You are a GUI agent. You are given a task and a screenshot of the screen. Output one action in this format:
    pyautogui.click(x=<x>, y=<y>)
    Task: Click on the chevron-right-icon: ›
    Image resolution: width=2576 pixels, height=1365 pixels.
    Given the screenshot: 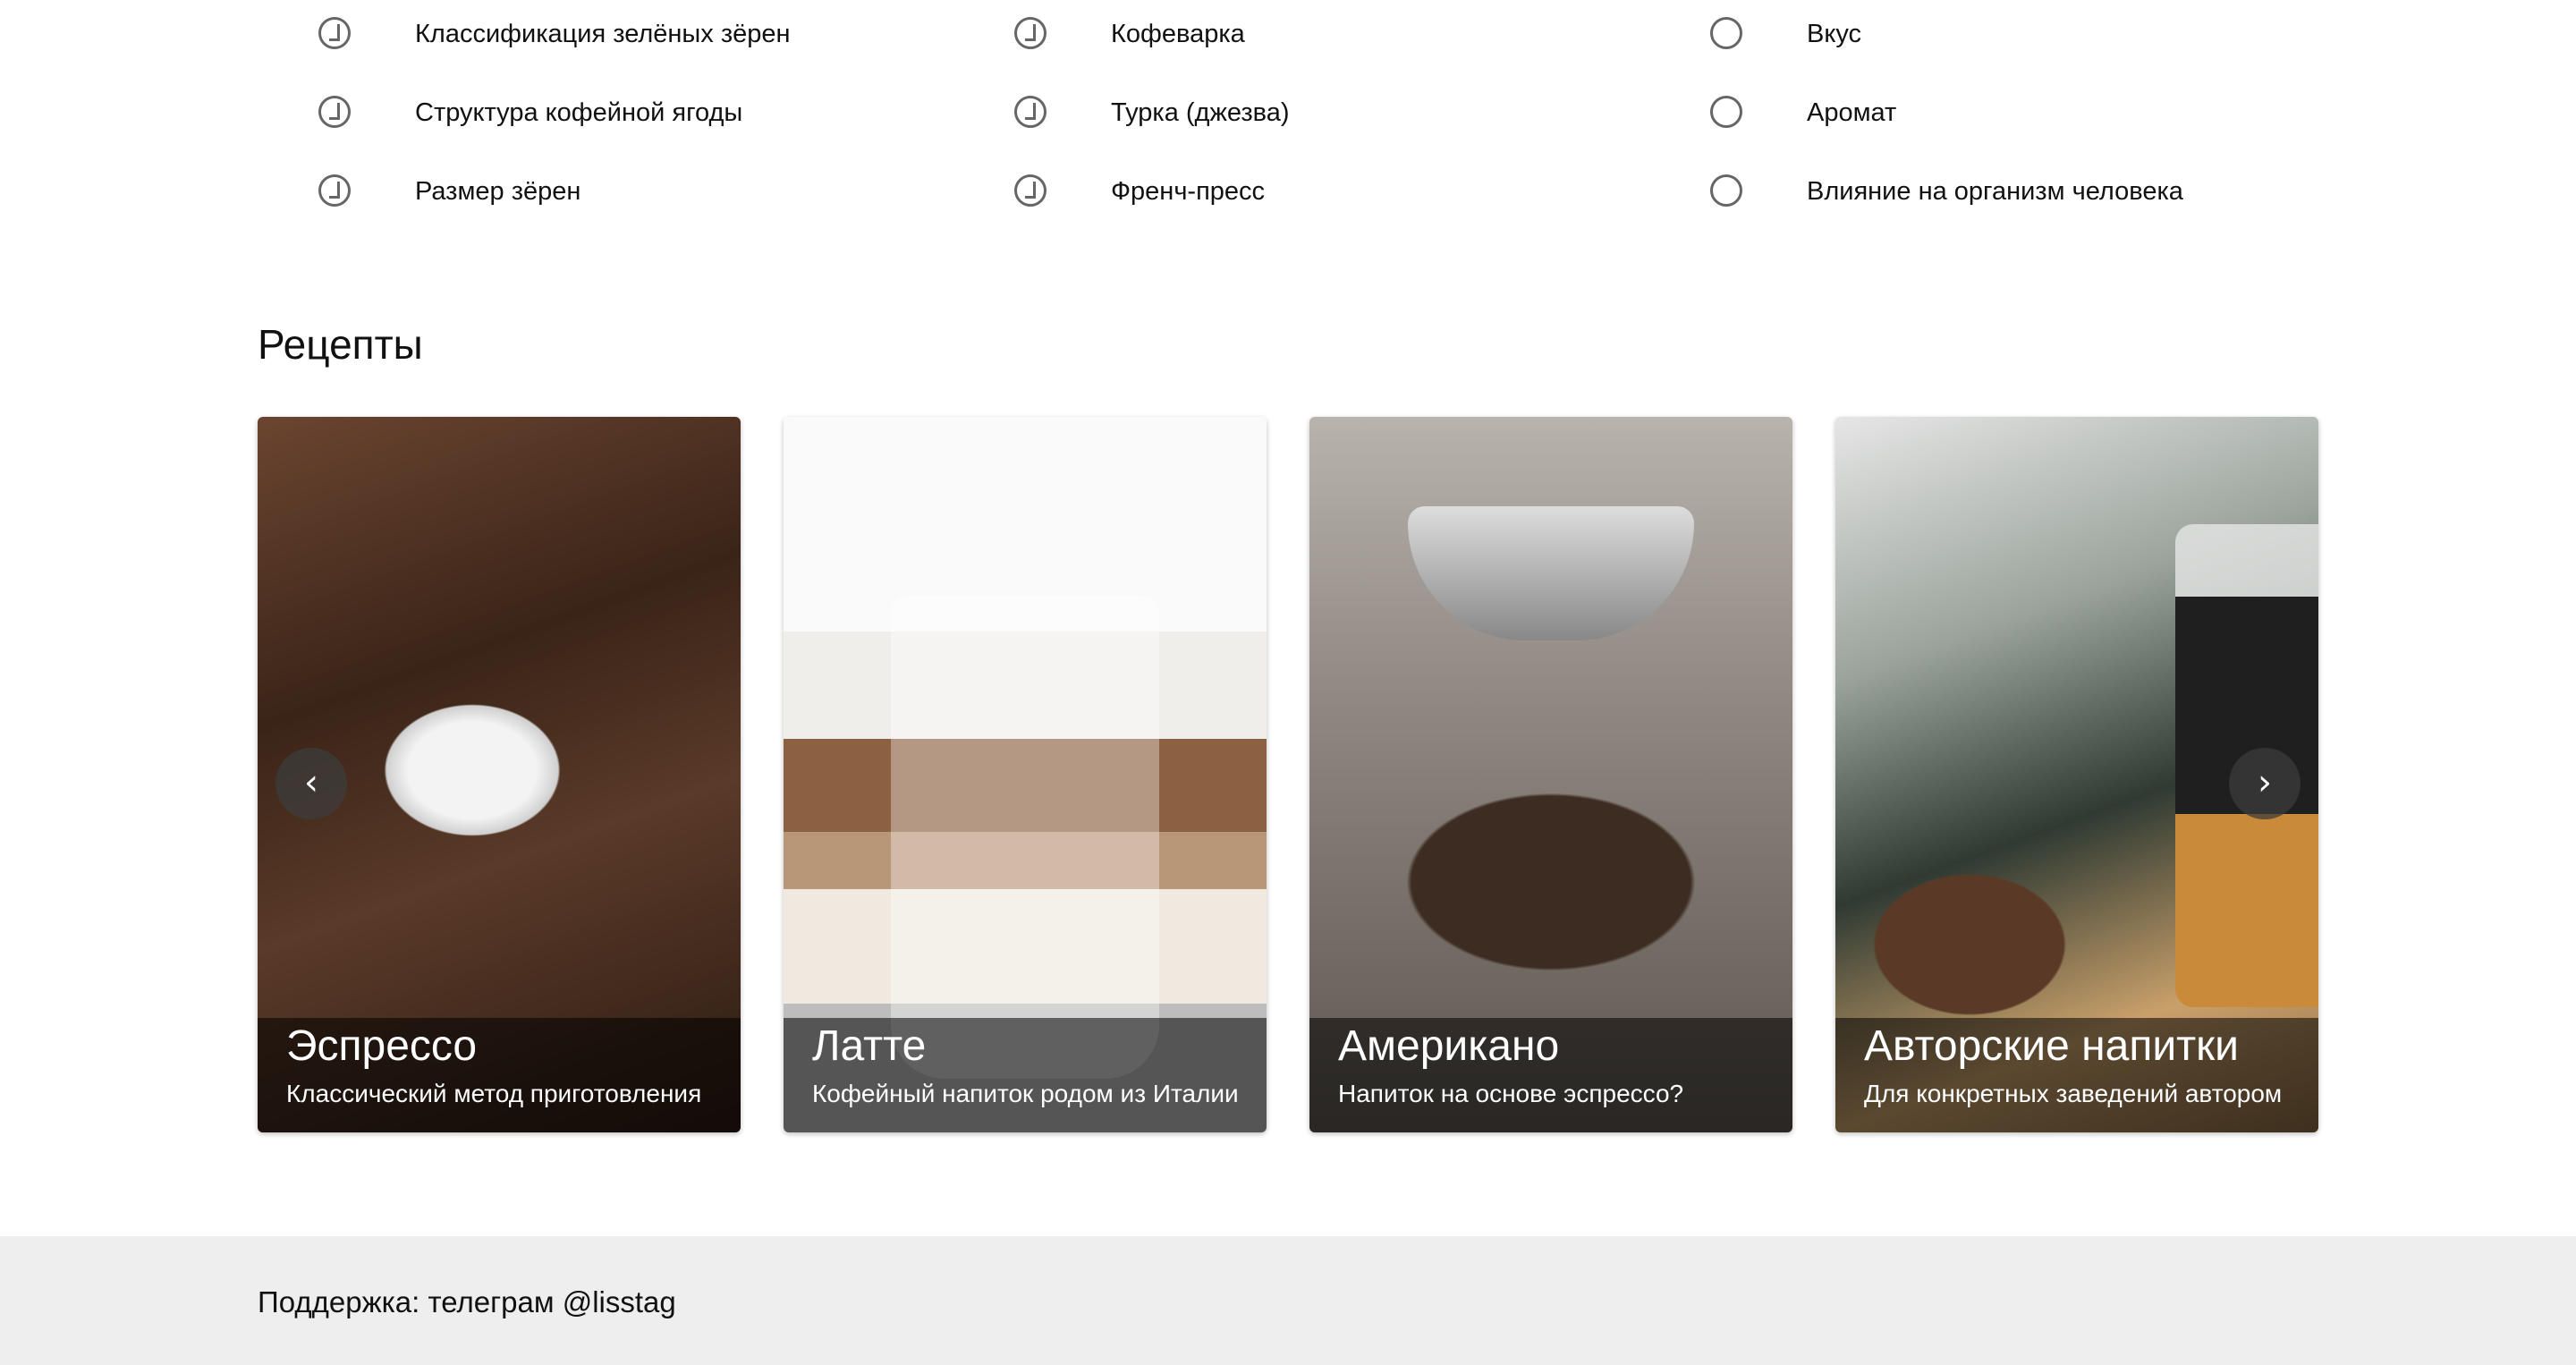 What is the action you would take?
    pyautogui.click(x=2265, y=782)
    